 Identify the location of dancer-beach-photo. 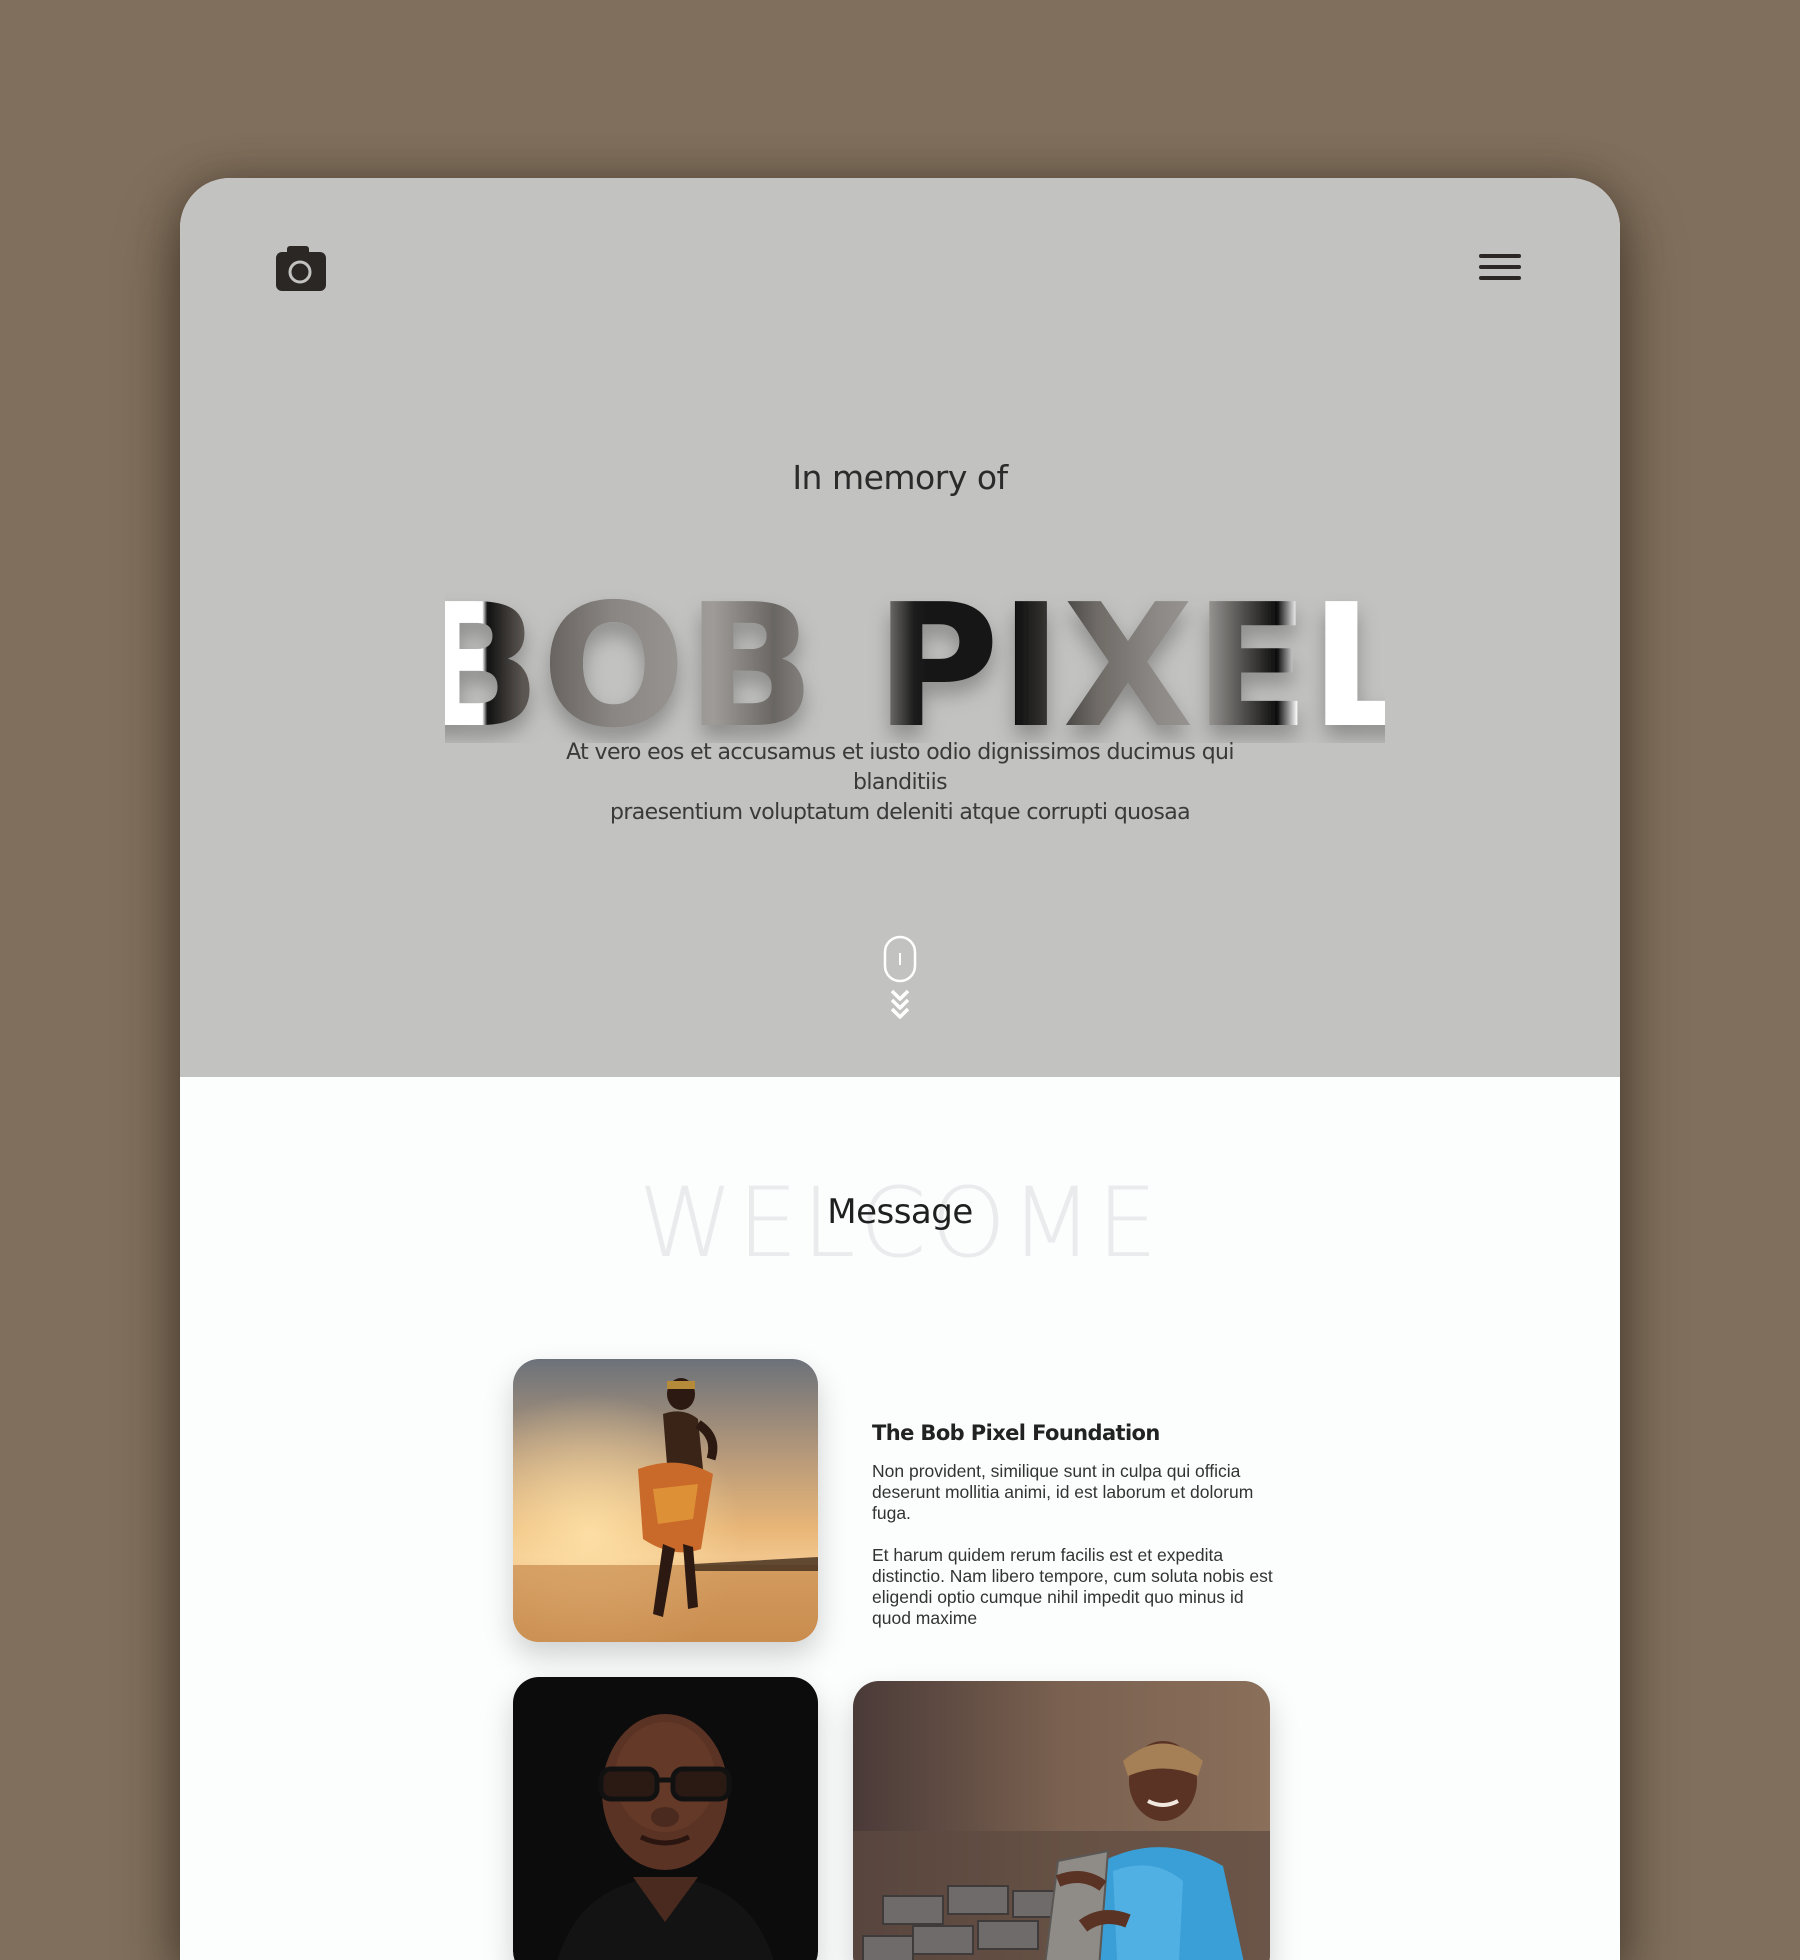
(665, 1500).